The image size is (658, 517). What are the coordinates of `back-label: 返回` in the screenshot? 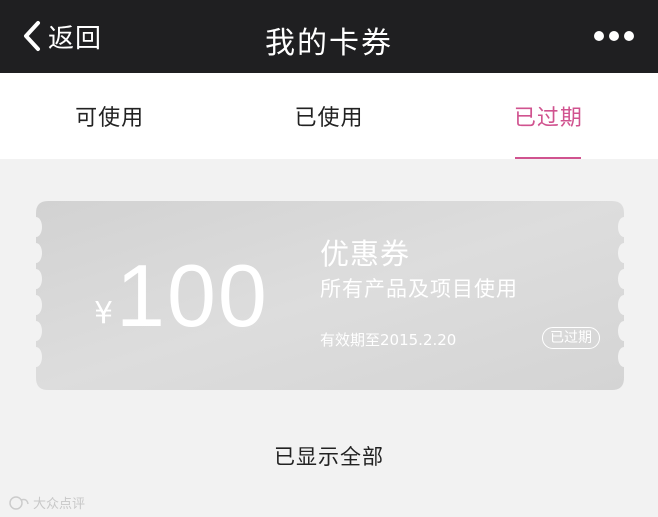 It's located at (75, 38).